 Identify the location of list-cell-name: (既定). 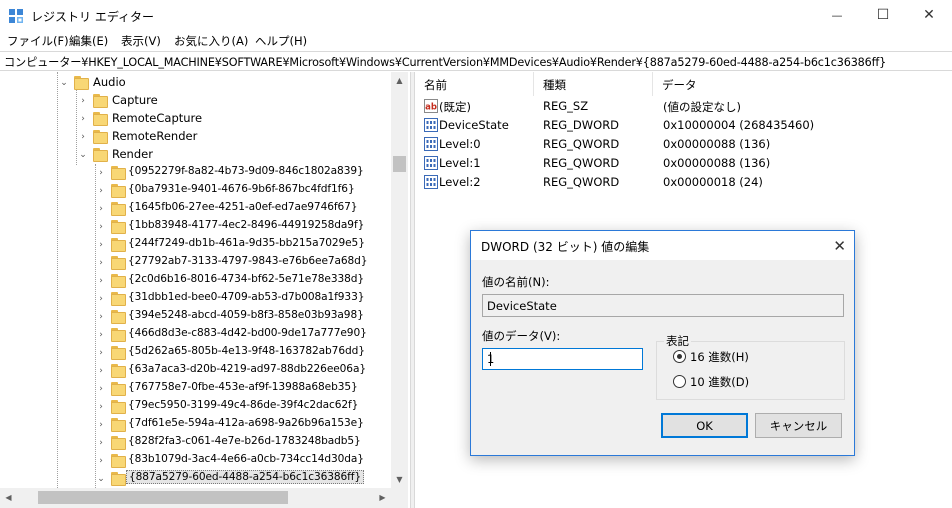
(455, 107).